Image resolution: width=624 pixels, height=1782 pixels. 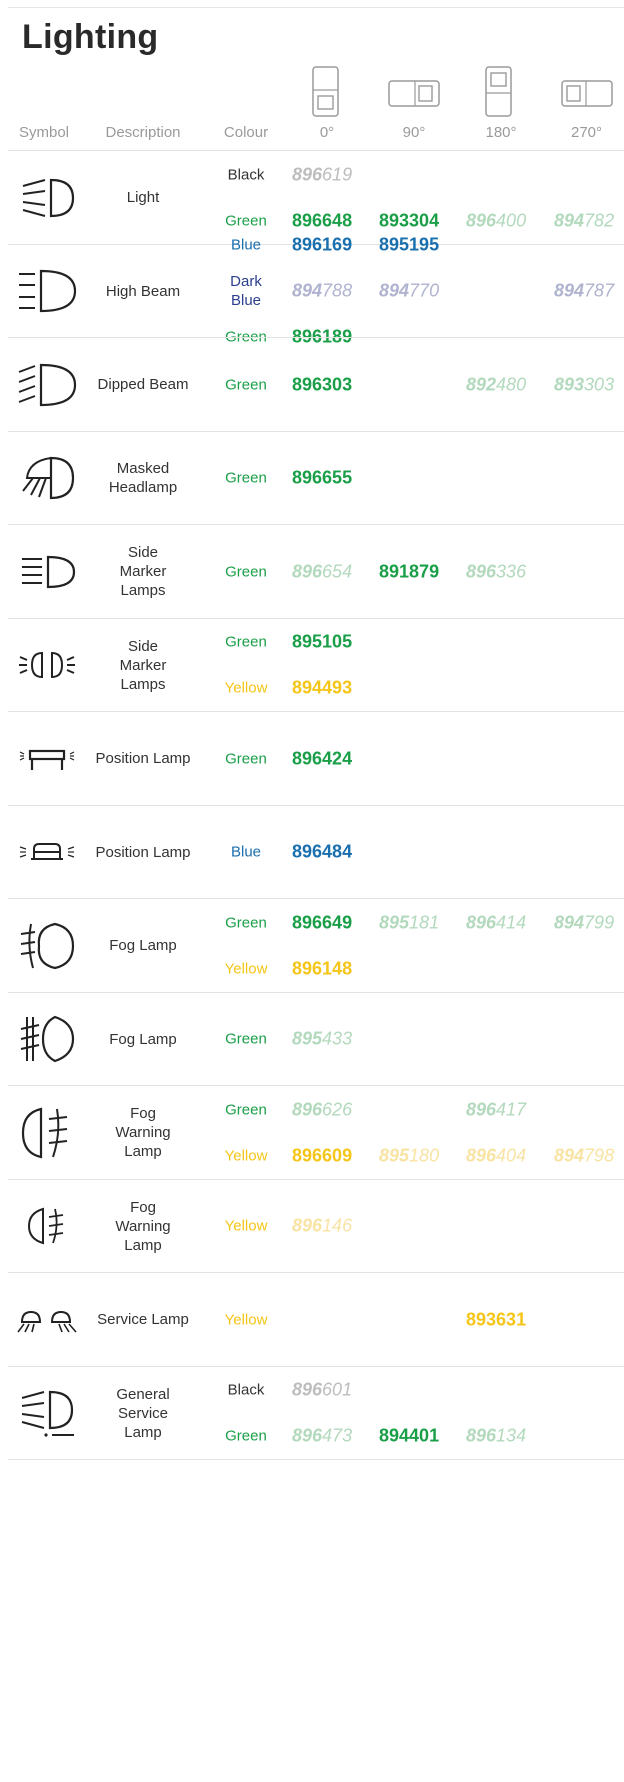 What do you see at coordinates (246, 245) in the screenshot?
I see `colour-label: Blue` at bounding box center [246, 245].